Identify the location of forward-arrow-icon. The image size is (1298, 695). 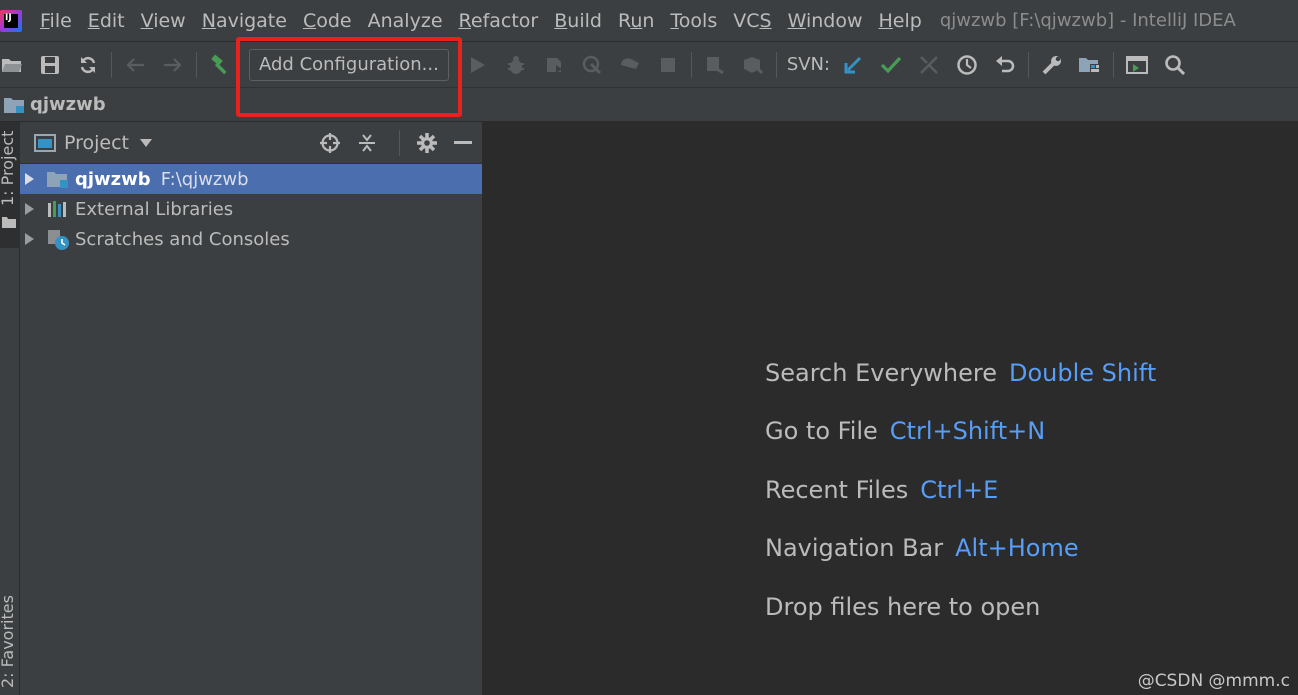
(173, 65).